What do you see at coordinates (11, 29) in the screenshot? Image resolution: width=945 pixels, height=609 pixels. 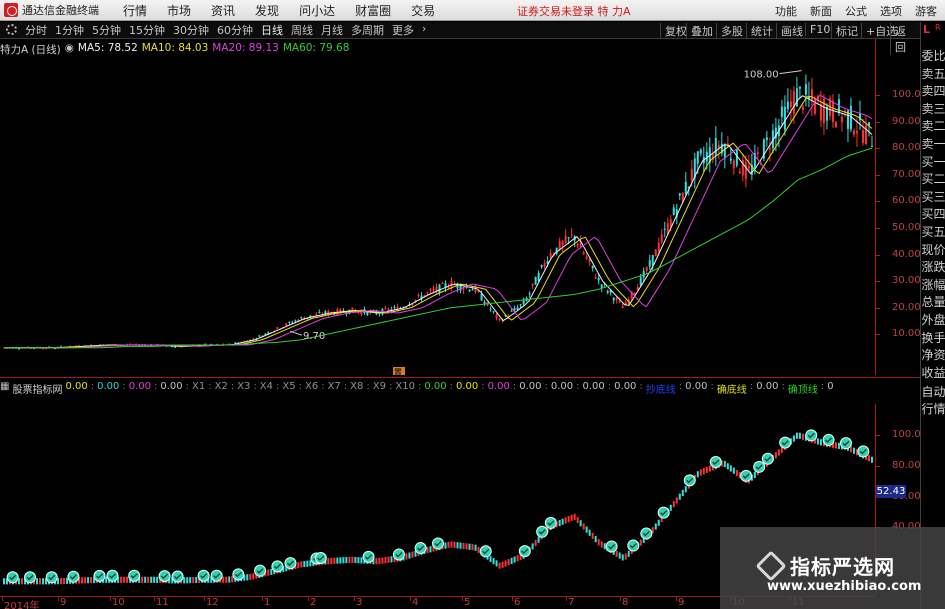 I see `gear-icon` at bounding box center [11, 29].